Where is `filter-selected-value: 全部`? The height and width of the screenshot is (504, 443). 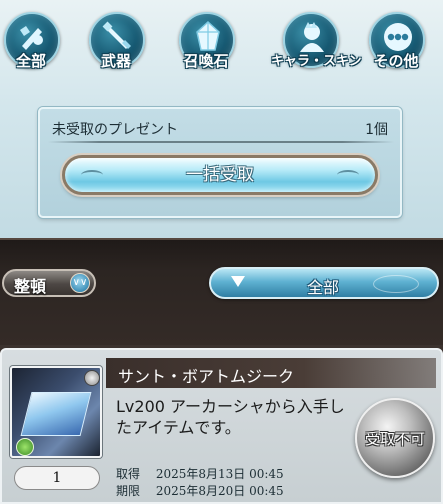
filter-selected-value: 全部 is located at coordinates (323, 287).